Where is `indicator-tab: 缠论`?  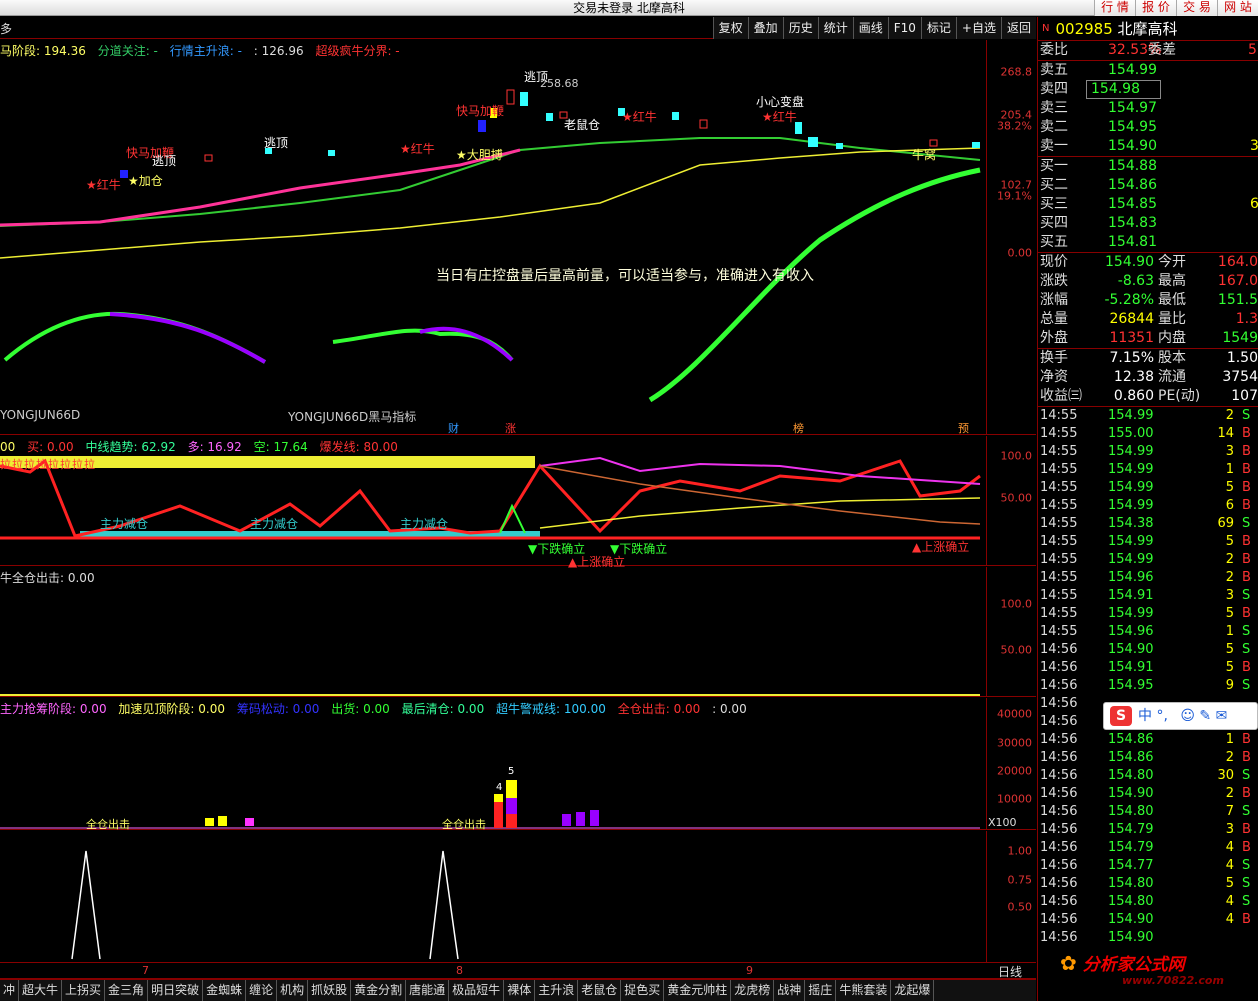 indicator-tab: 缠论 is located at coordinates (262, 990).